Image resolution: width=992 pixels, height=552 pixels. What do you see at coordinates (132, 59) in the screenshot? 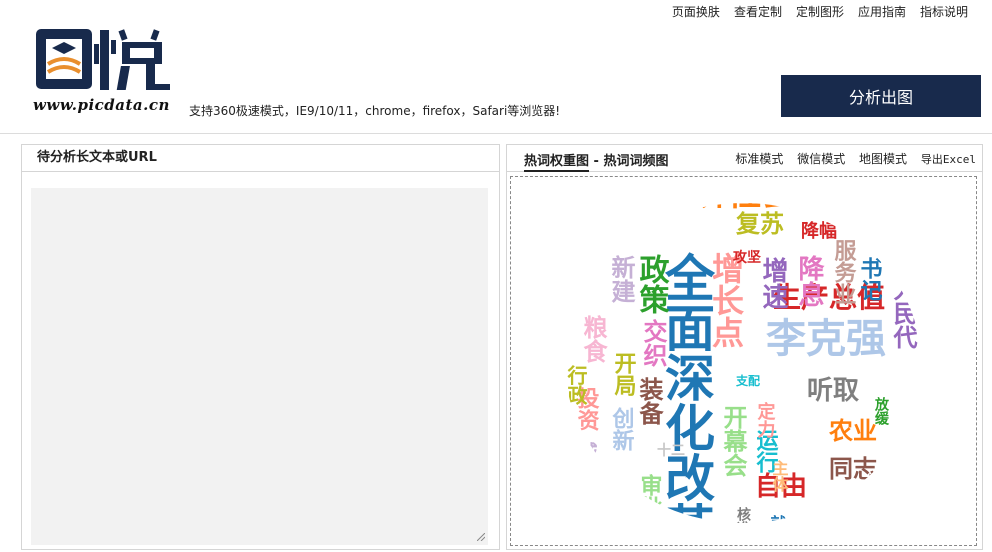
I see `logo-glyph-yue` at bounding box center [132, 59].